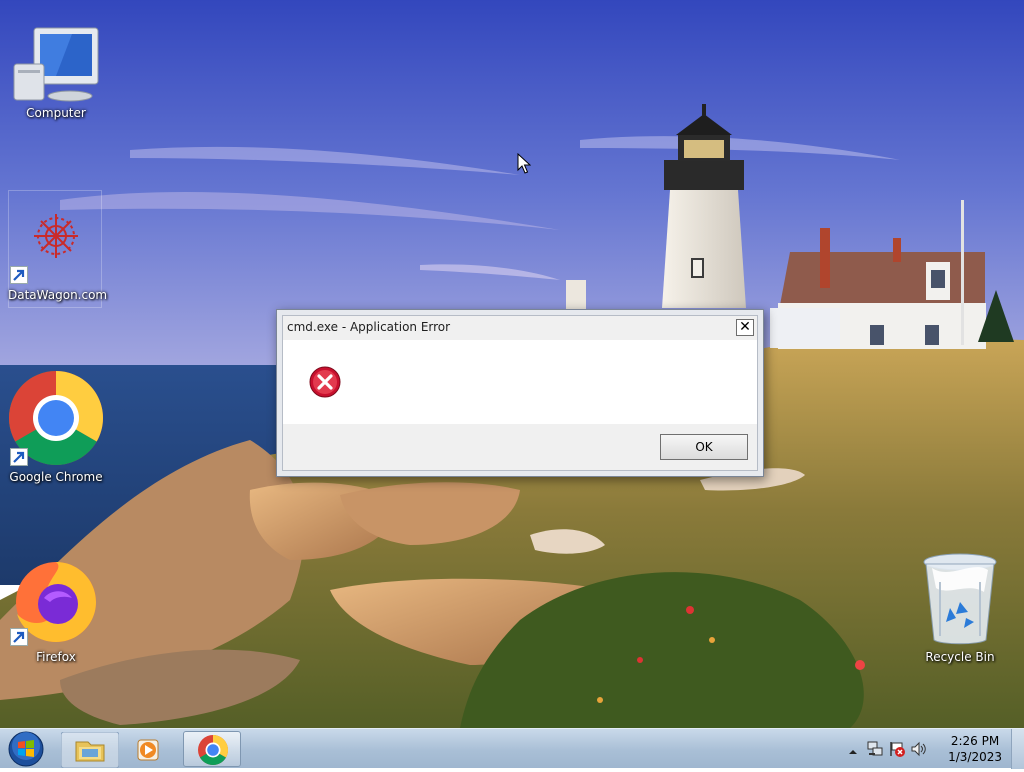 This screenshot has width=1024, height=772. What do you see at coordinates (975, 741) in the screenshot?
I see `clock-time: 2:26 PM` at bounding box center [975, 741].